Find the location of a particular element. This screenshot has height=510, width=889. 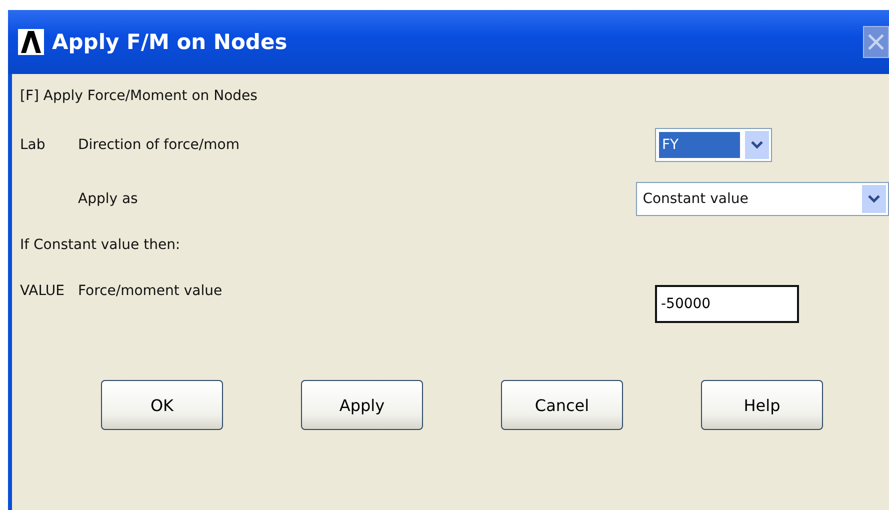

dialog-button: Apply is located at coordinates (362, 405).